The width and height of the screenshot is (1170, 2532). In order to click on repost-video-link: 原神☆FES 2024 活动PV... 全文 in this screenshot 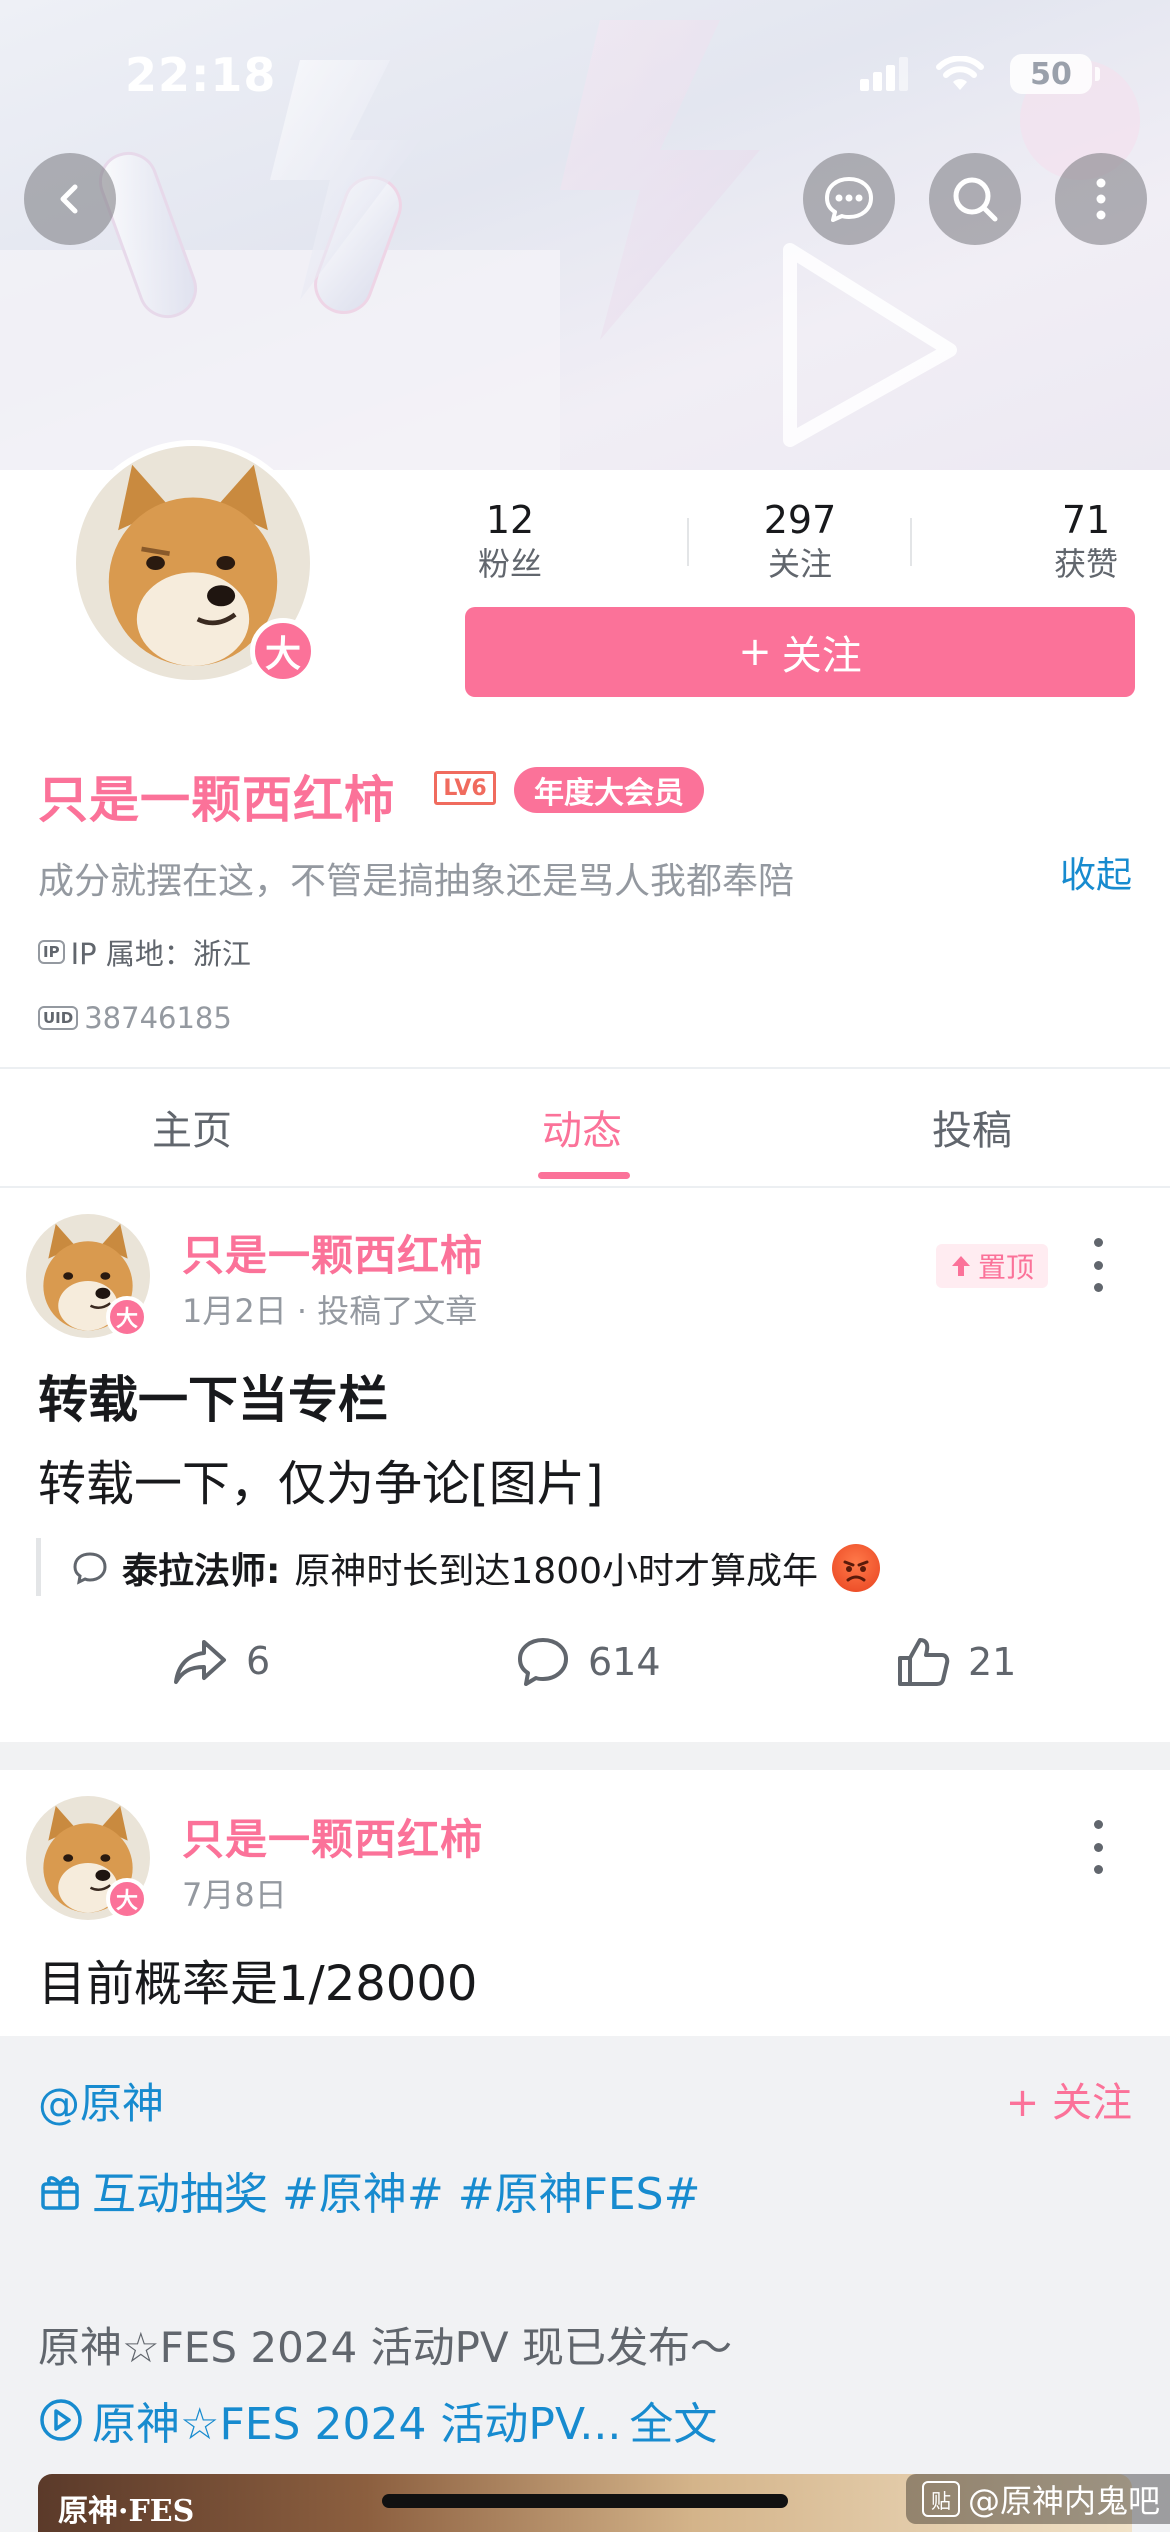, I will do `click(377, 2420)`.